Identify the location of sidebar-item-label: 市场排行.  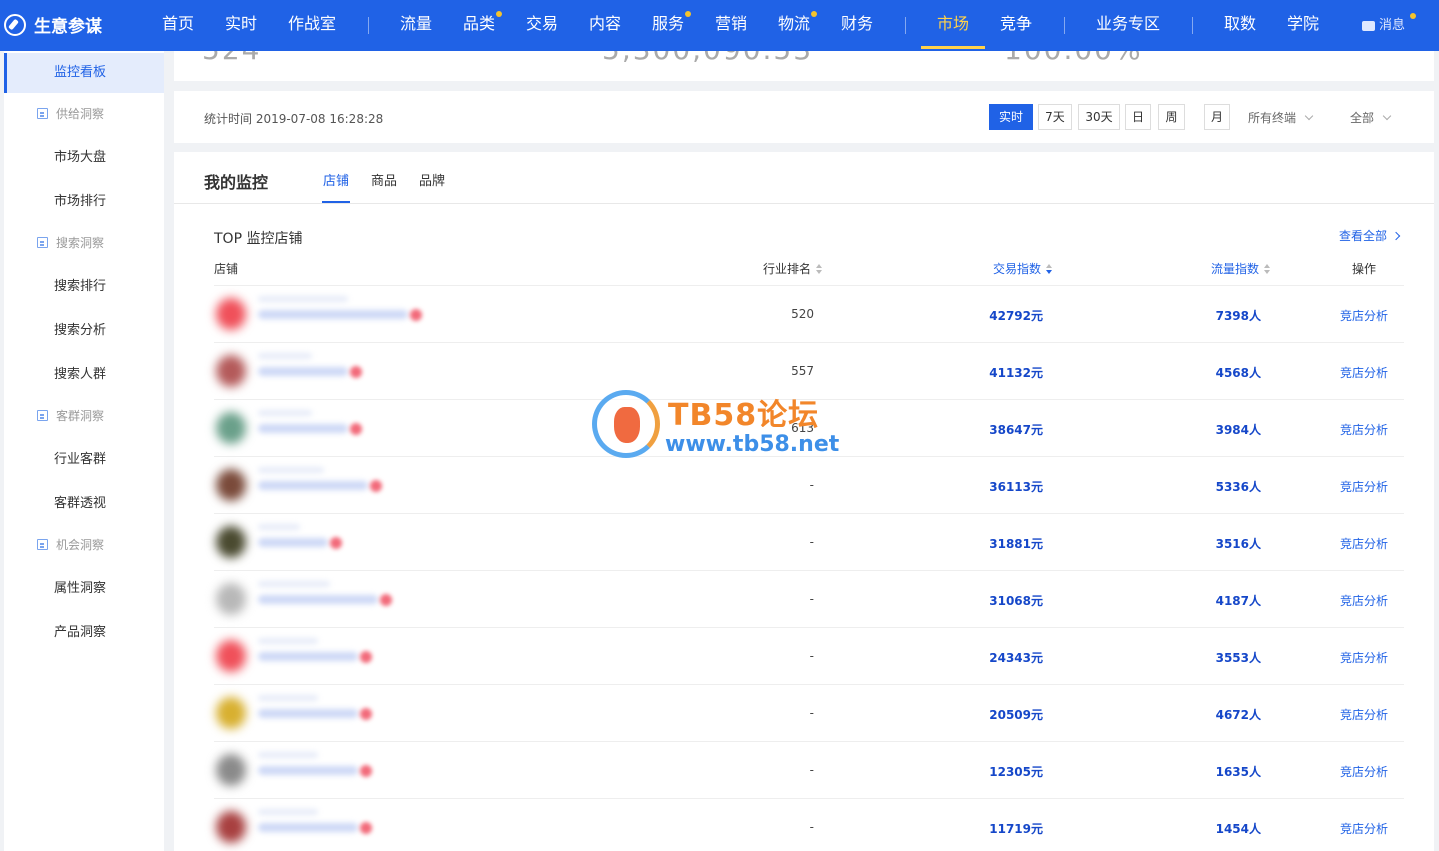
(80, 201).